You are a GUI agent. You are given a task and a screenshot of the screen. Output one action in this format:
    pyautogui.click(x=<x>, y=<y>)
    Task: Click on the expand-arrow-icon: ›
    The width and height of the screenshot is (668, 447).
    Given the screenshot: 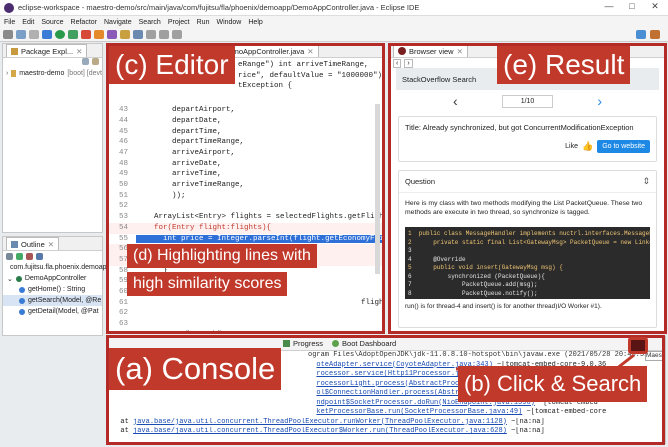 What is the action you would take?
    pyautogui.click(x=7, y=73)
    